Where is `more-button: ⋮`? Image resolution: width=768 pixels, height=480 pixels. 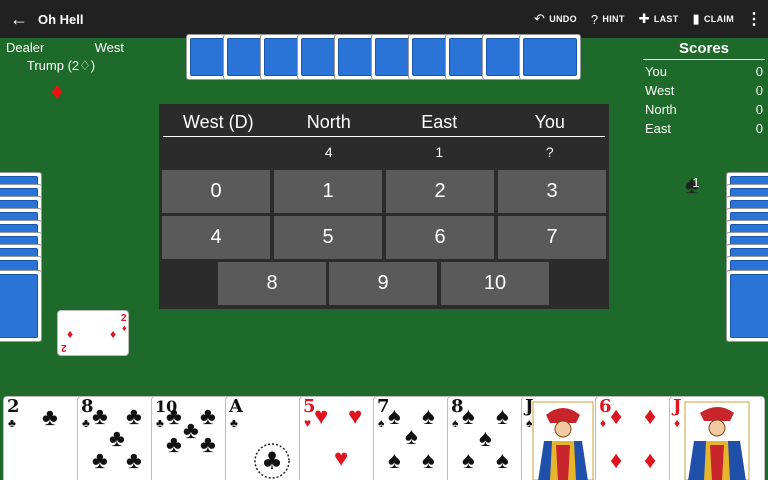 more-button: ⋮ is located at coordinates (754, 19).